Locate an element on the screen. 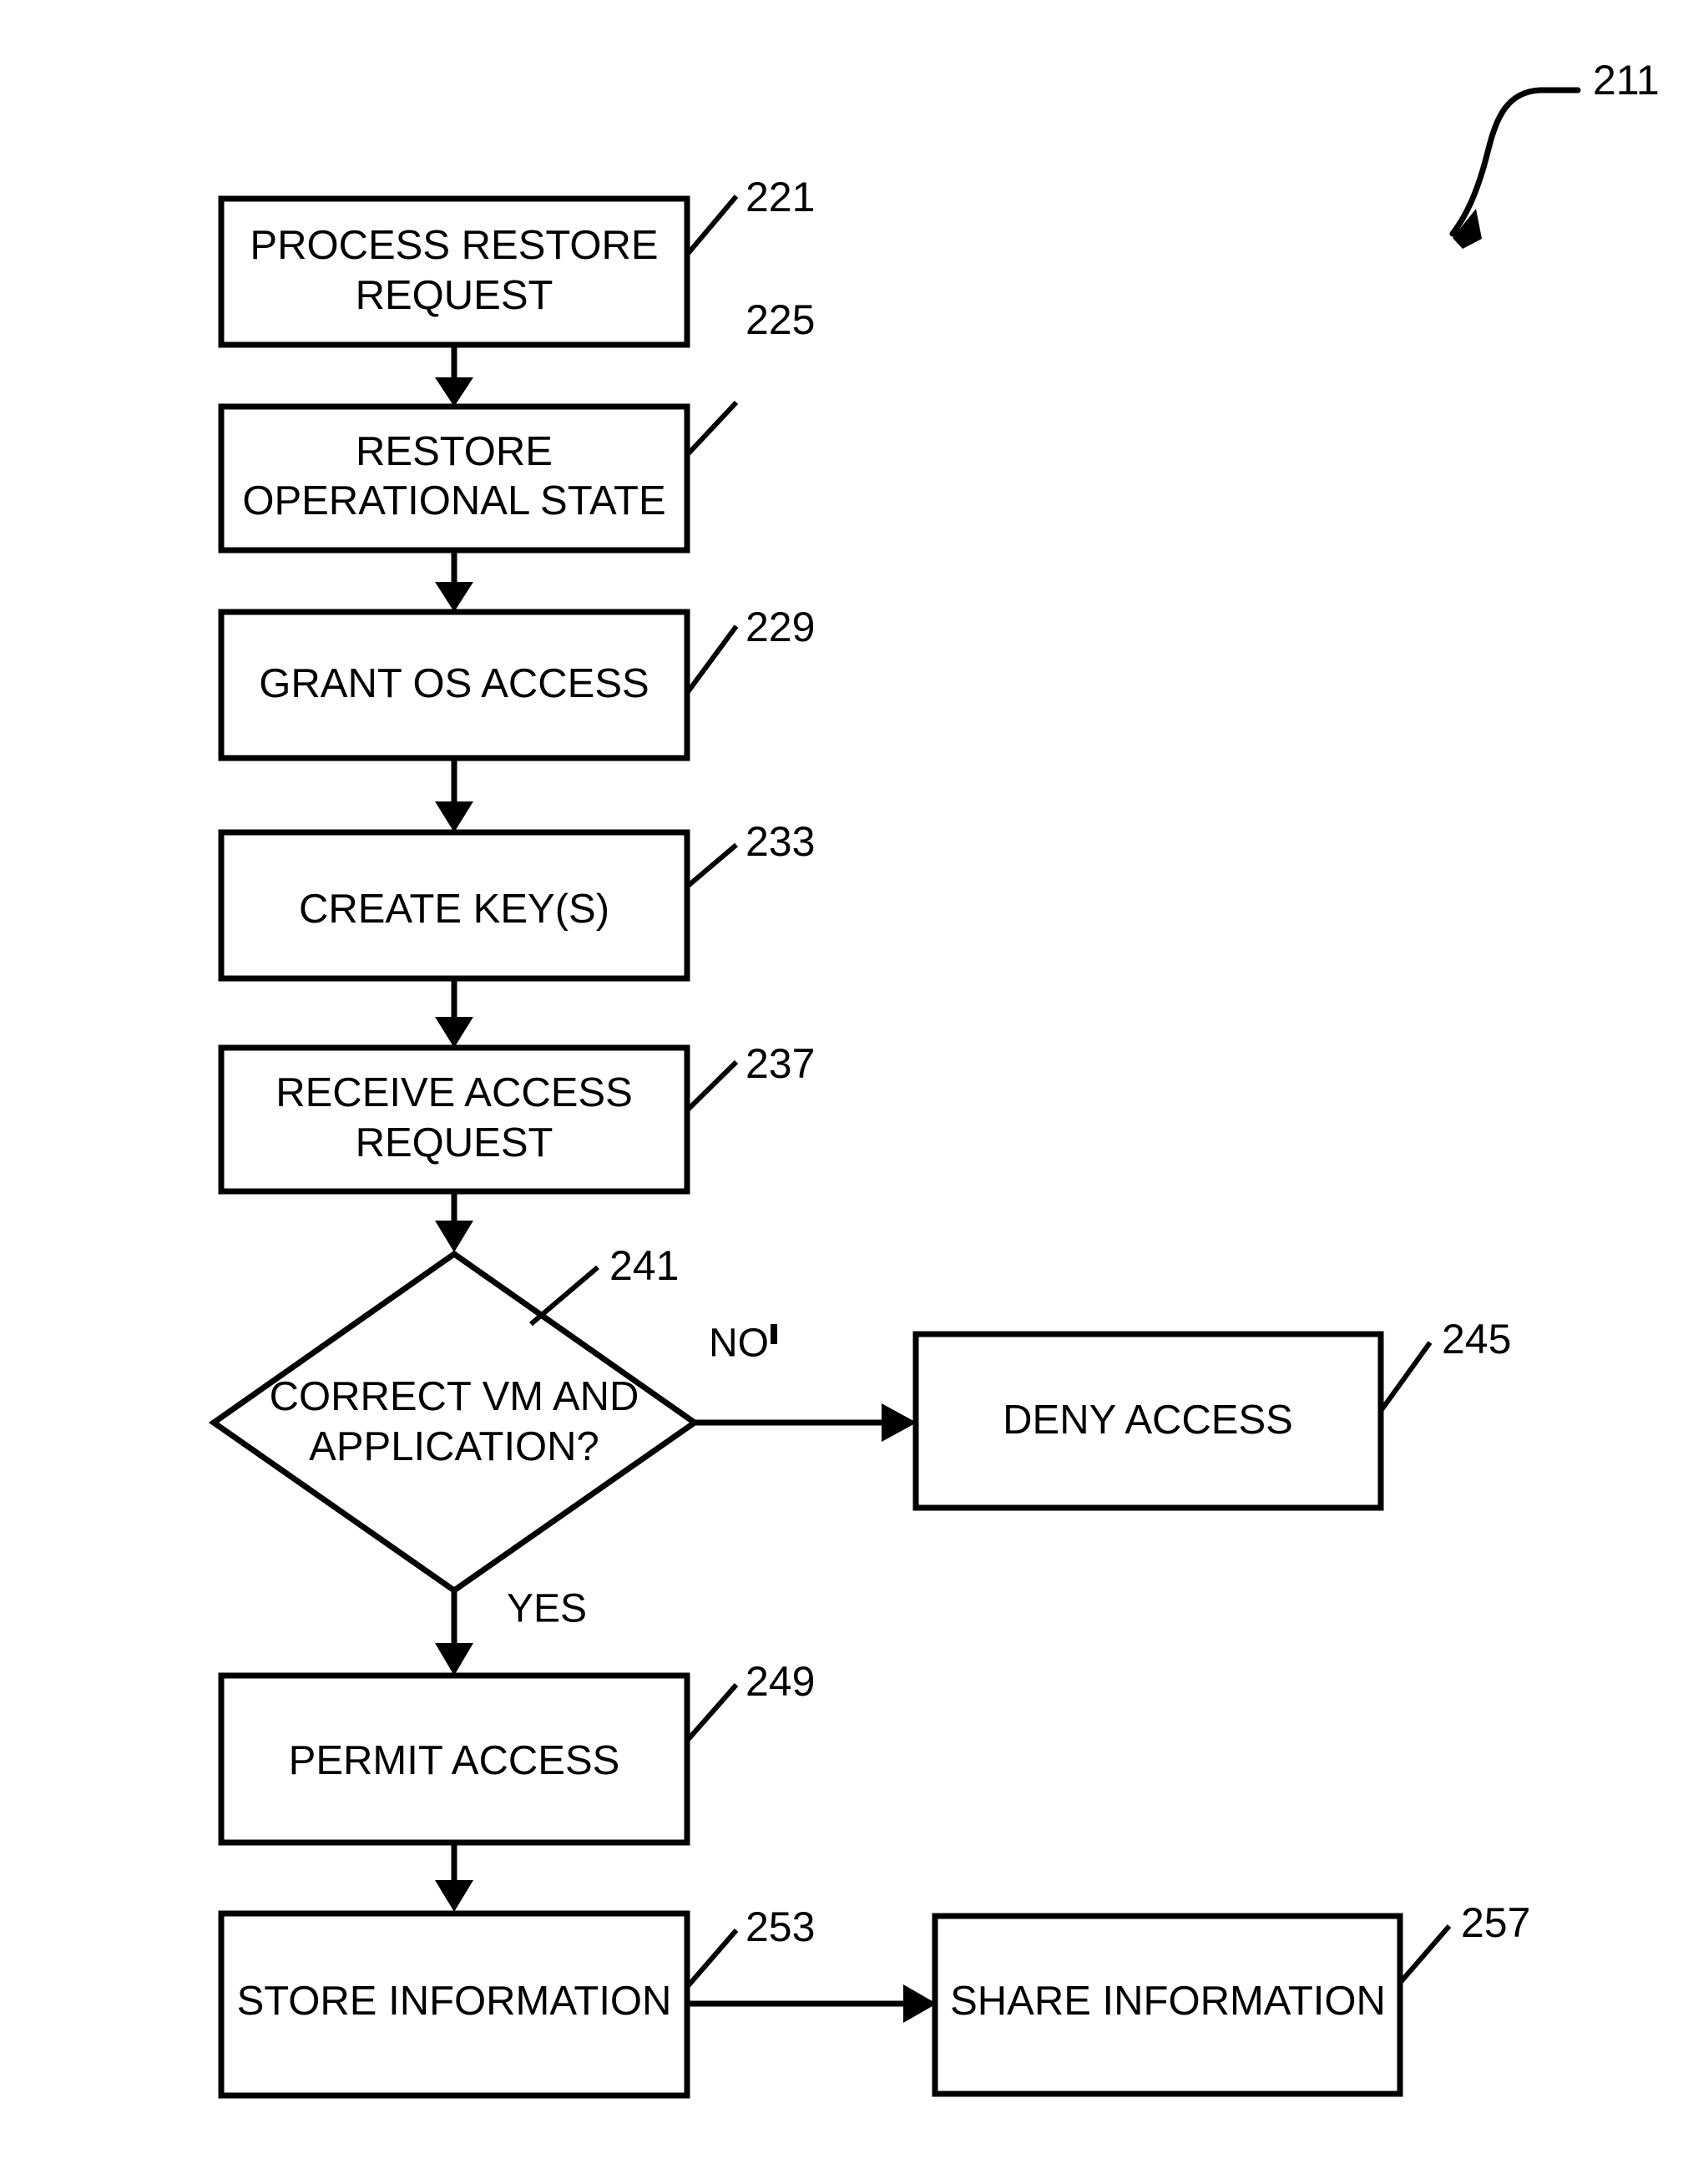 The image size is (1683, 2184). node-restore-operational-state-ref-leader is located at coordinates (712, 429).